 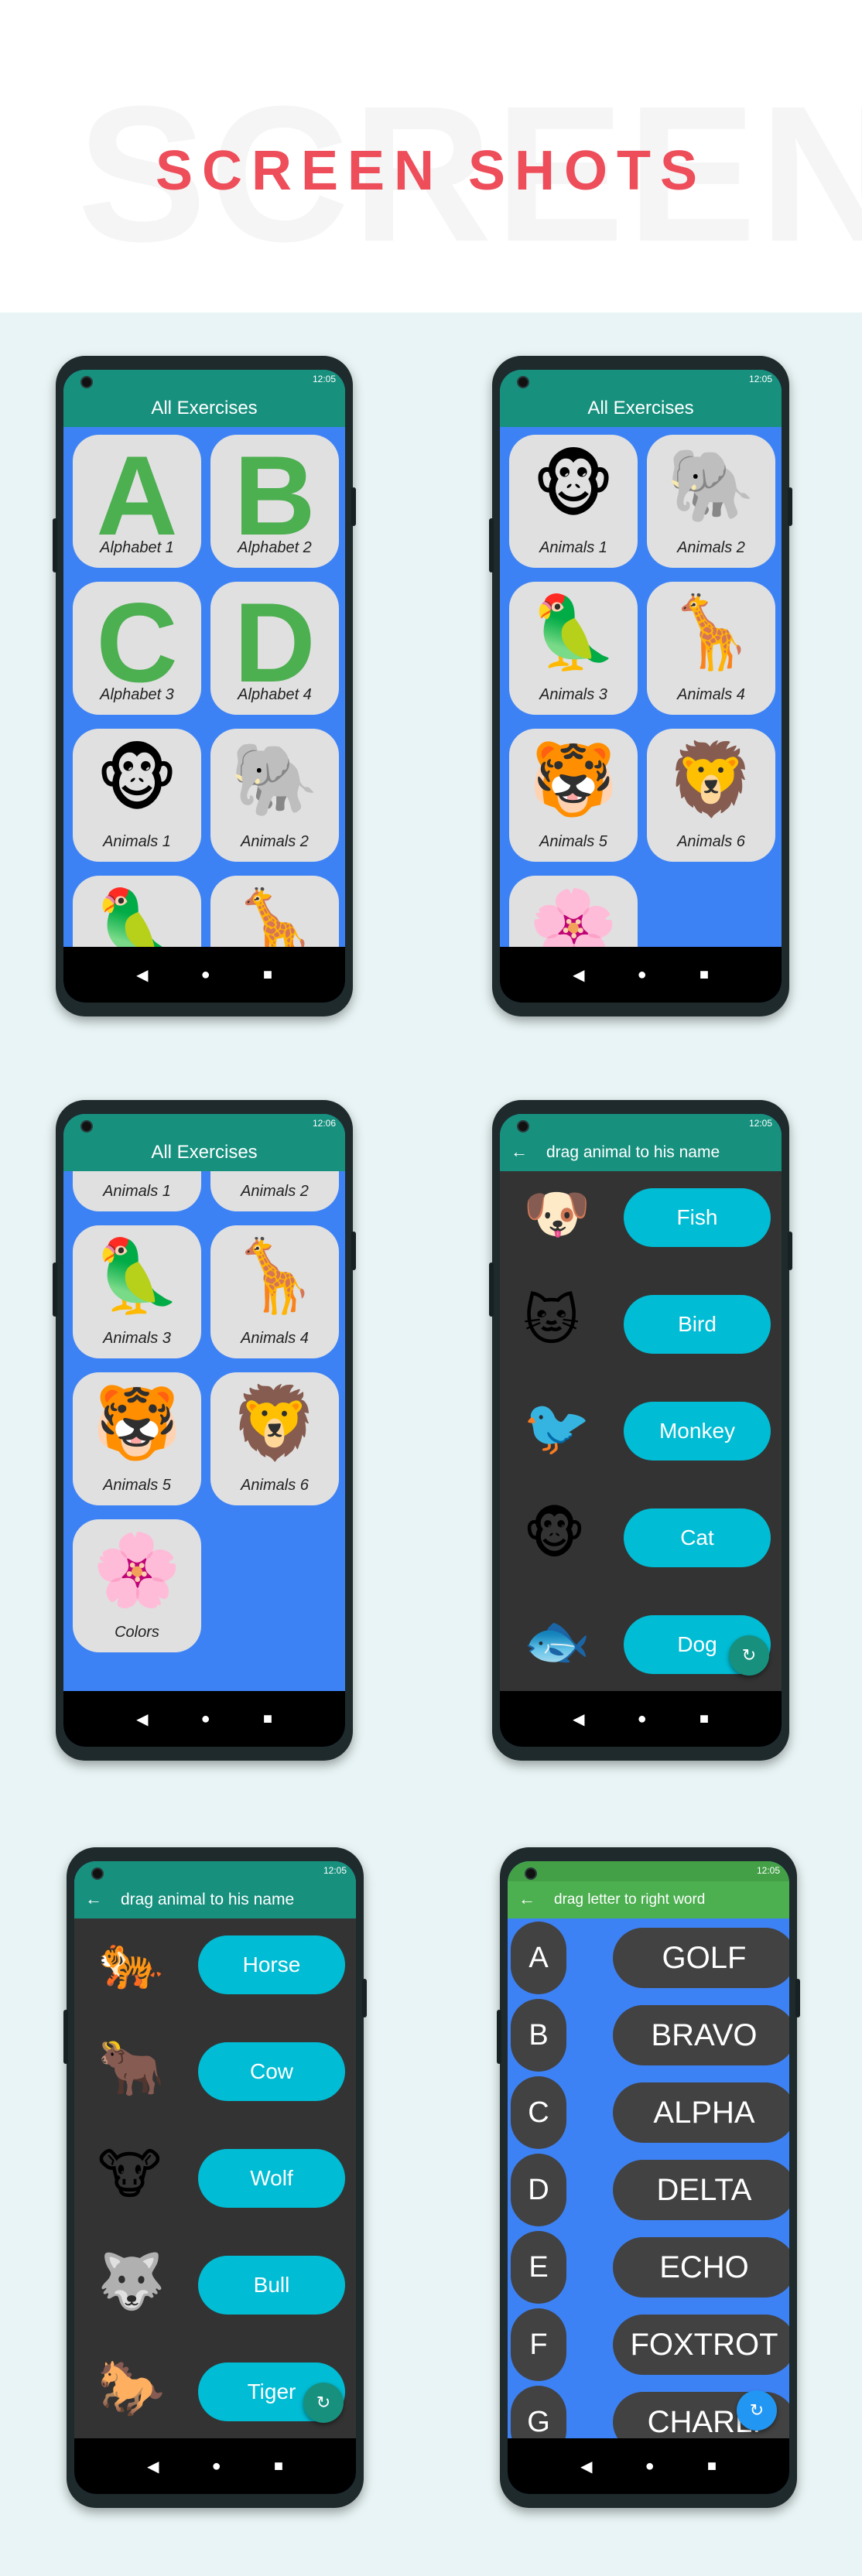 What do you see at coordinates (271, 2285) in the screenshot?
I see `name-target-bull: Bull` at bounding box center [271, 2285].